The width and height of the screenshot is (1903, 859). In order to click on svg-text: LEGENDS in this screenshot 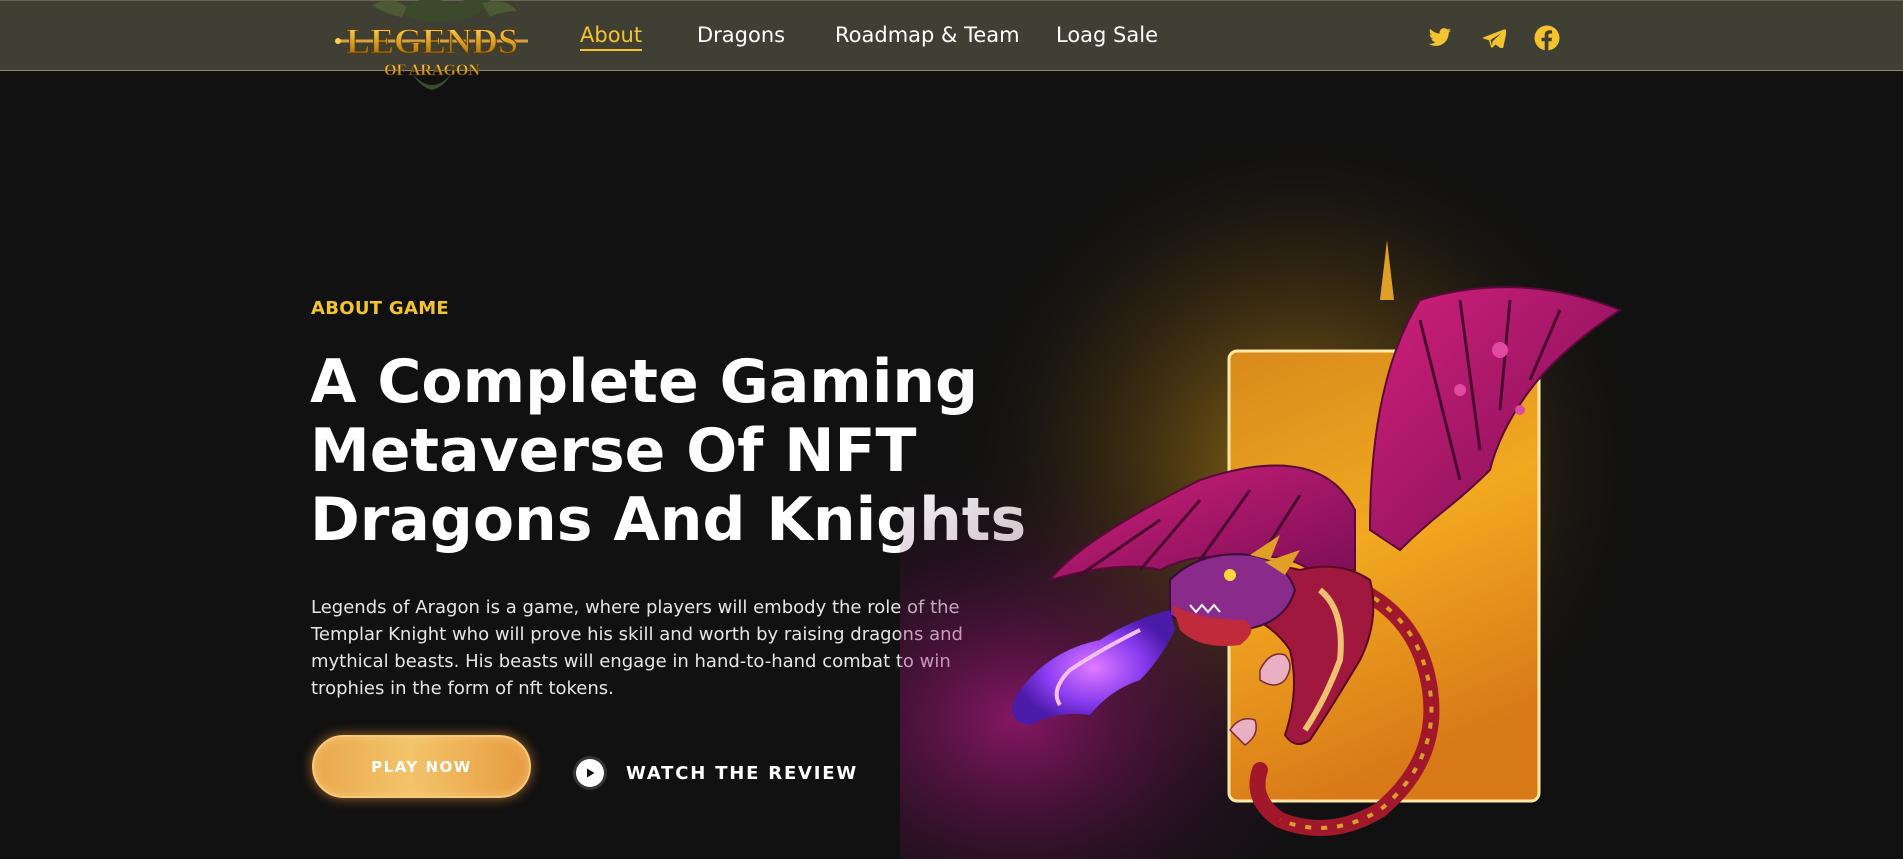, I will do `click(432, 41)`.